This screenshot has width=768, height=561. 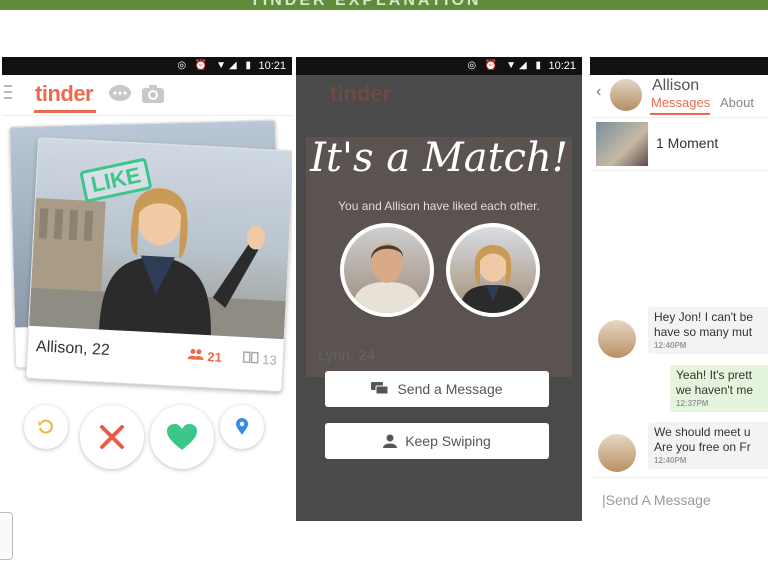 I want to click on close-icon, so click(x=112, y=437).